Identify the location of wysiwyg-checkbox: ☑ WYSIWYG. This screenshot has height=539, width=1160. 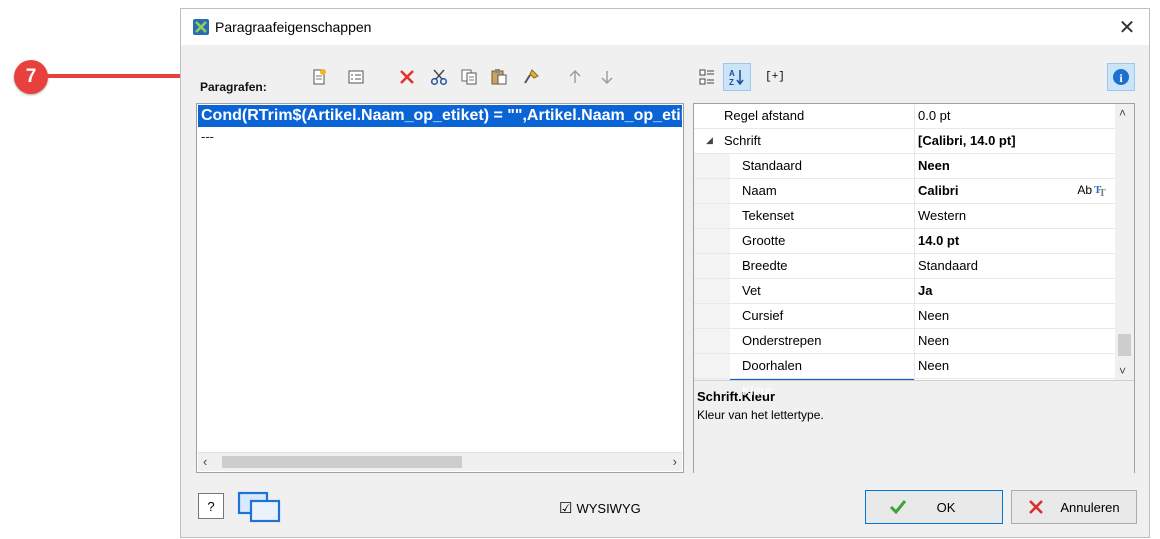
(600, 508).